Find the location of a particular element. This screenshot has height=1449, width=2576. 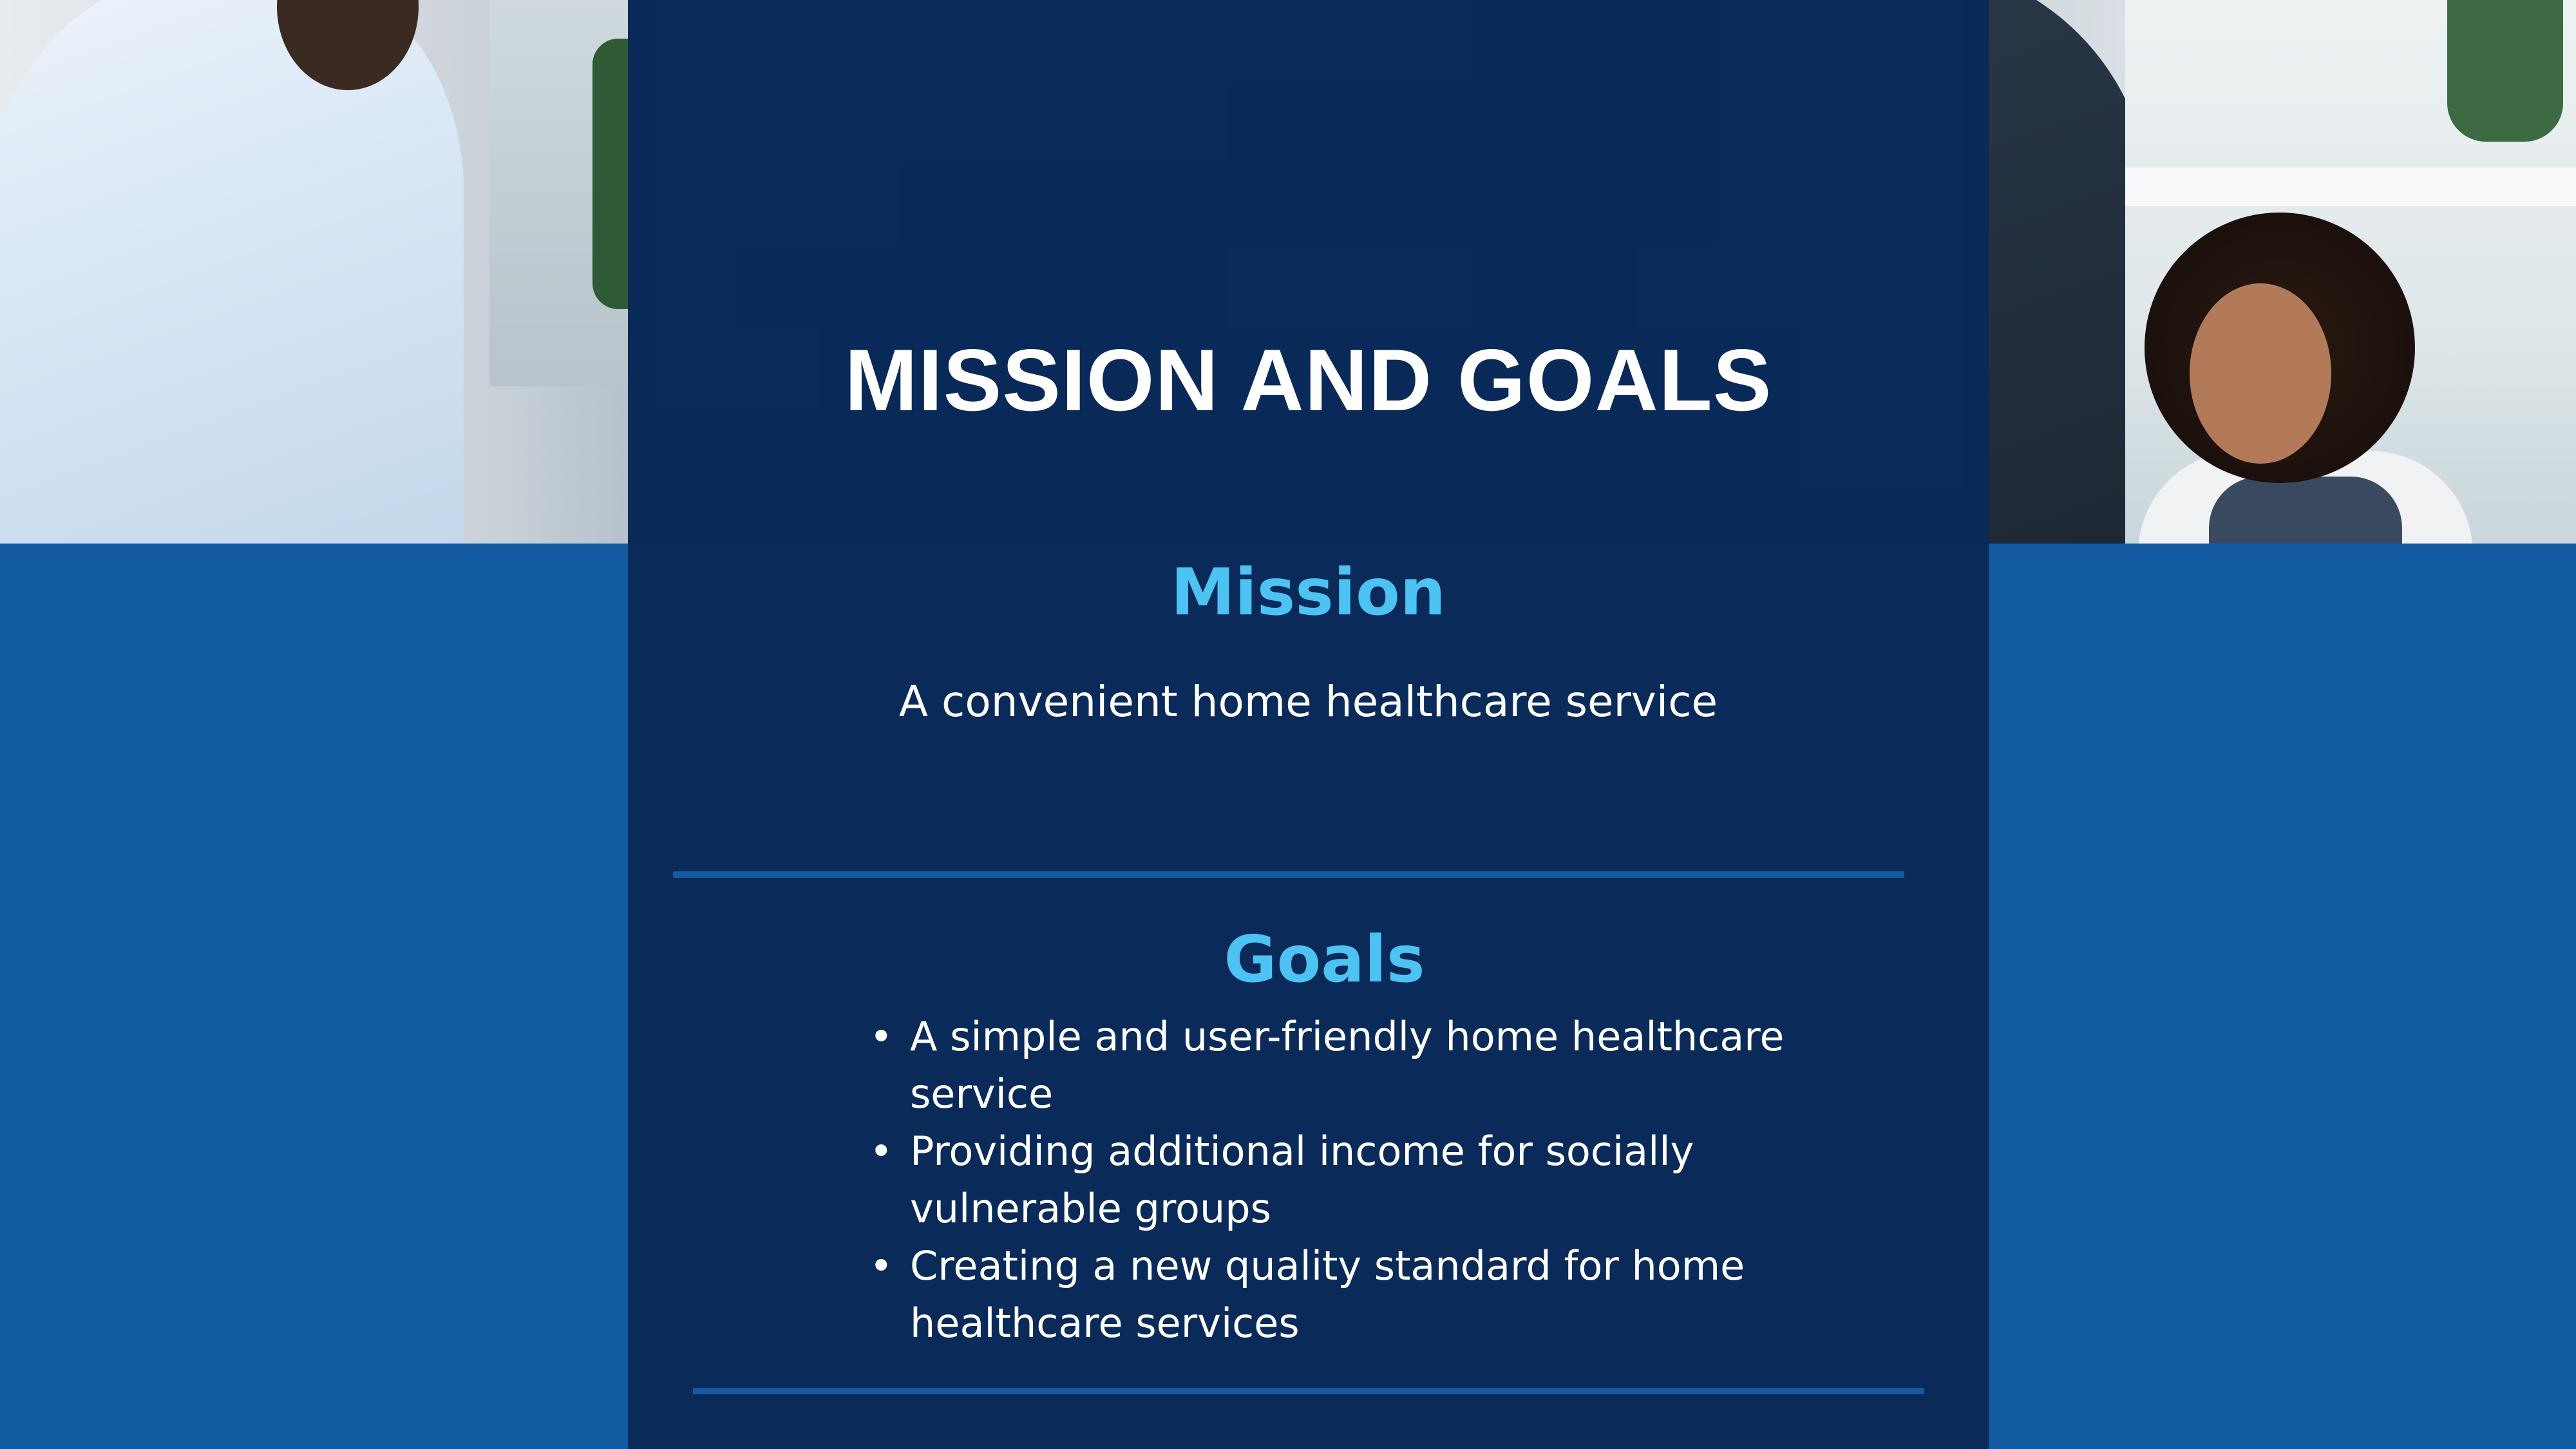

person-right-face is located at coordinates (2260, 373).